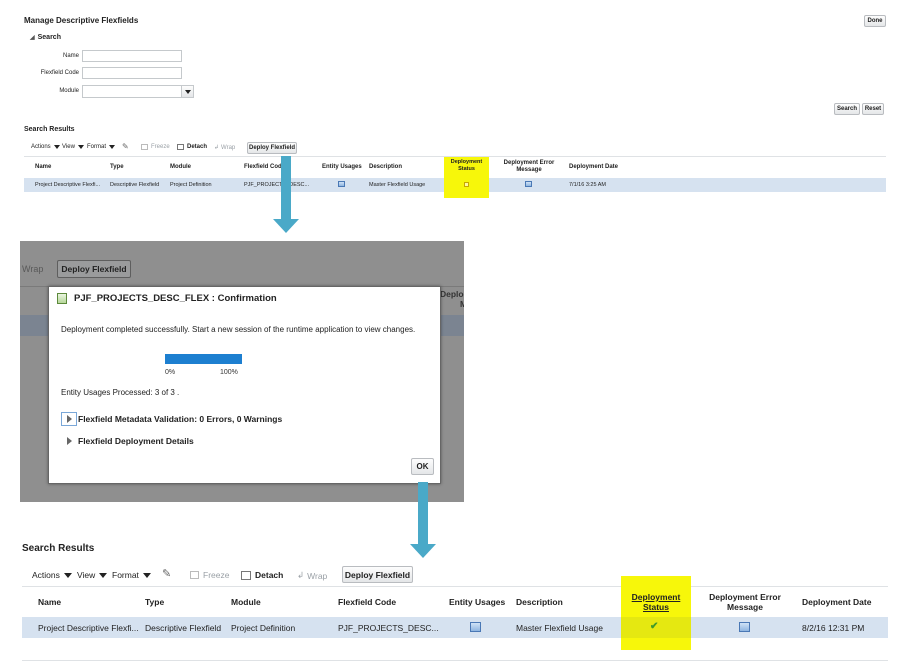 This screenshot has width=907, height=667. What do you see at coordinates (62, 298) in the screenshot?
I see `edit-document-icon` at bounding box center [62, 298].